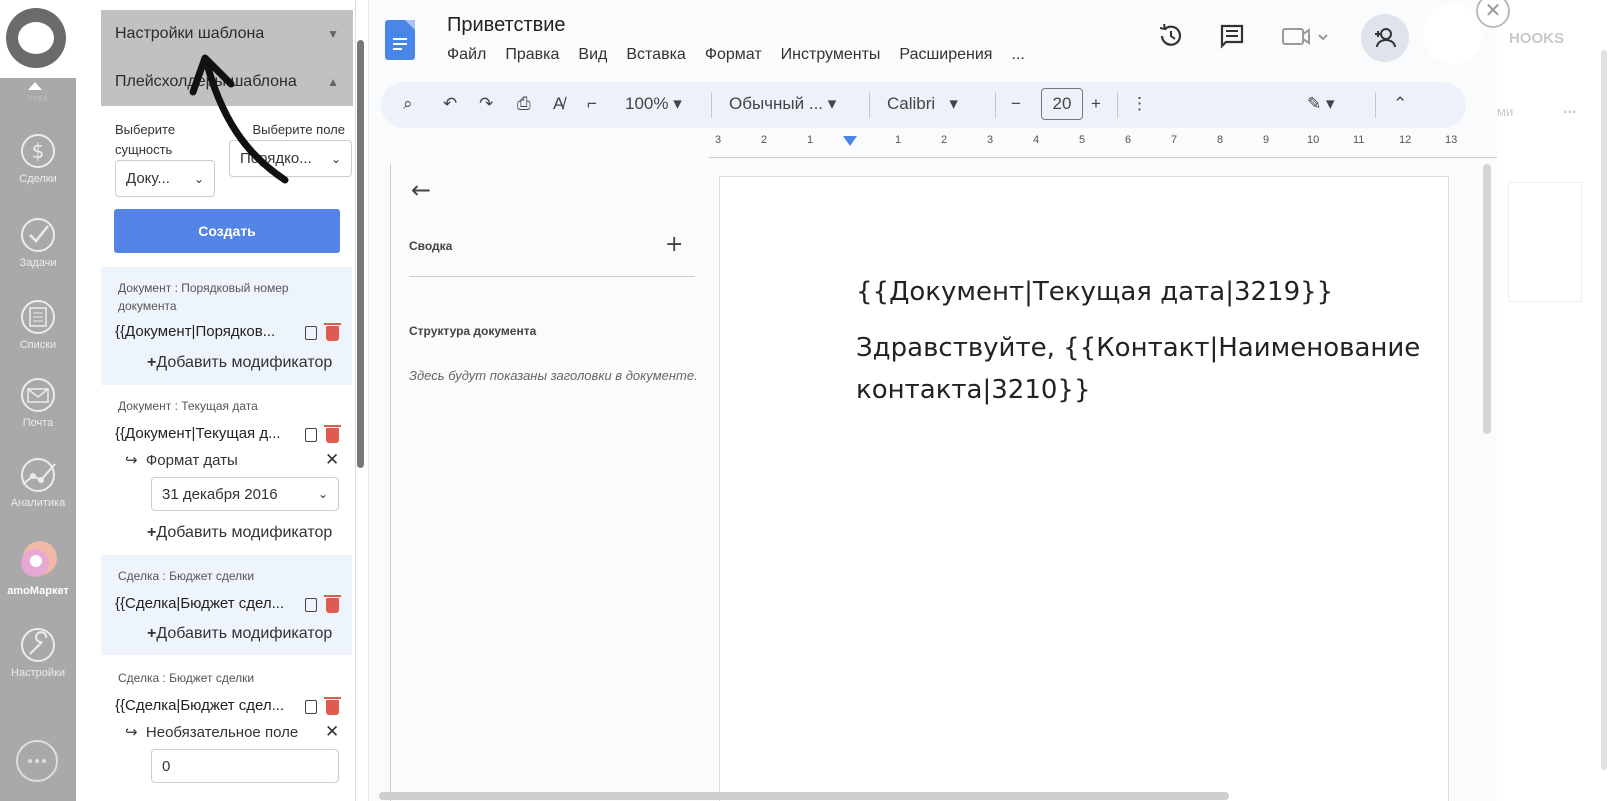  I want to click on modifier-label: Необязательное поле, so click(222, 732).